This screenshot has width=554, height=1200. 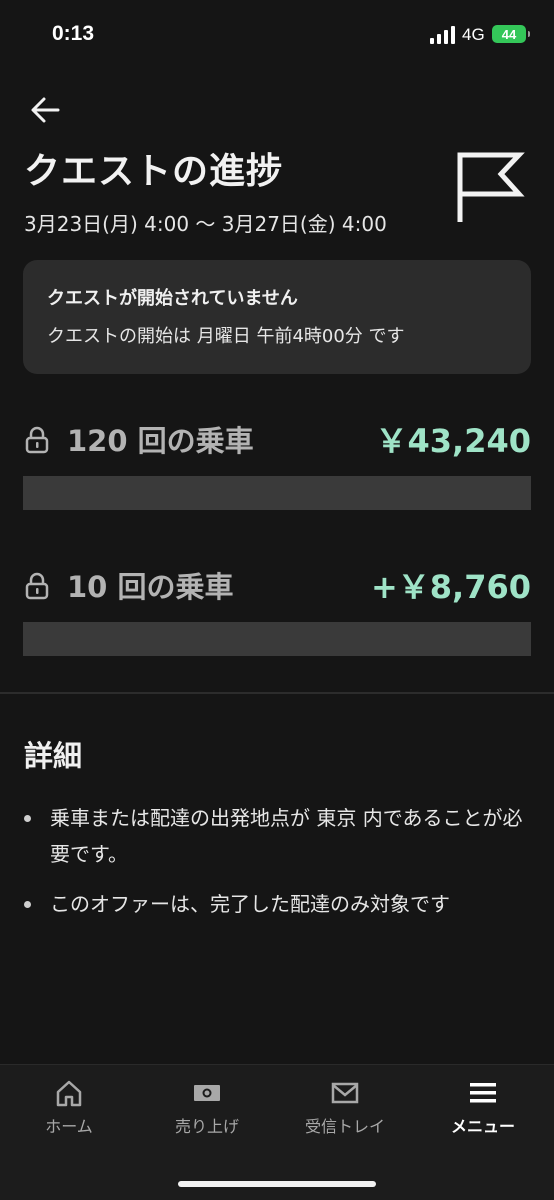 What do you see at coordinates (277, 464) in the screenshot?
I see `quest-tier-1: 120 回の乗車 ￥43,240` at bounding box center [277, 464].